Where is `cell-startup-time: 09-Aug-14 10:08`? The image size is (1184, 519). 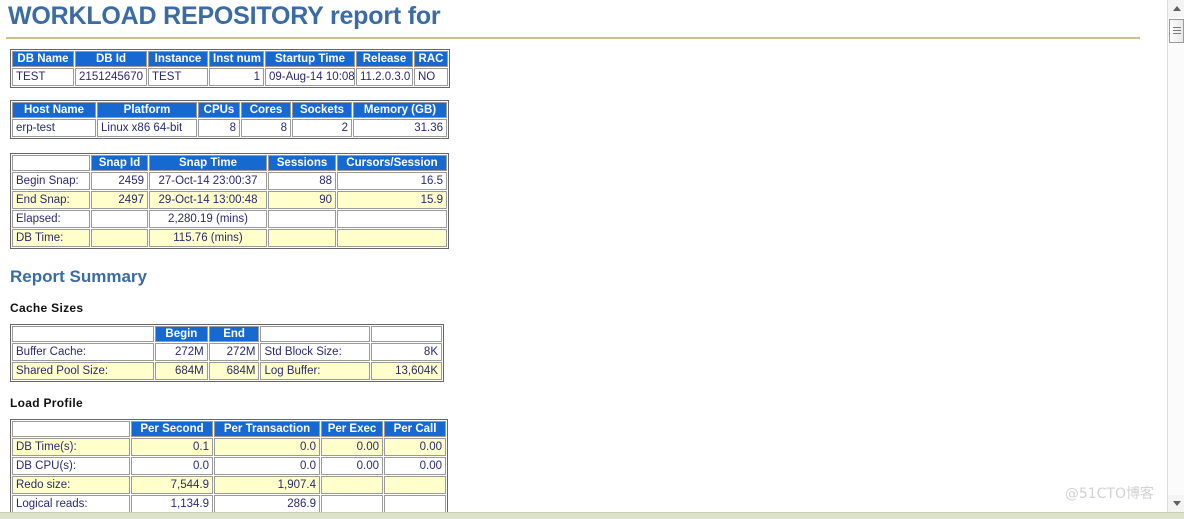 cell-startup-time: 09-Aug-14 10:08 is located at coordinates (310, 77).